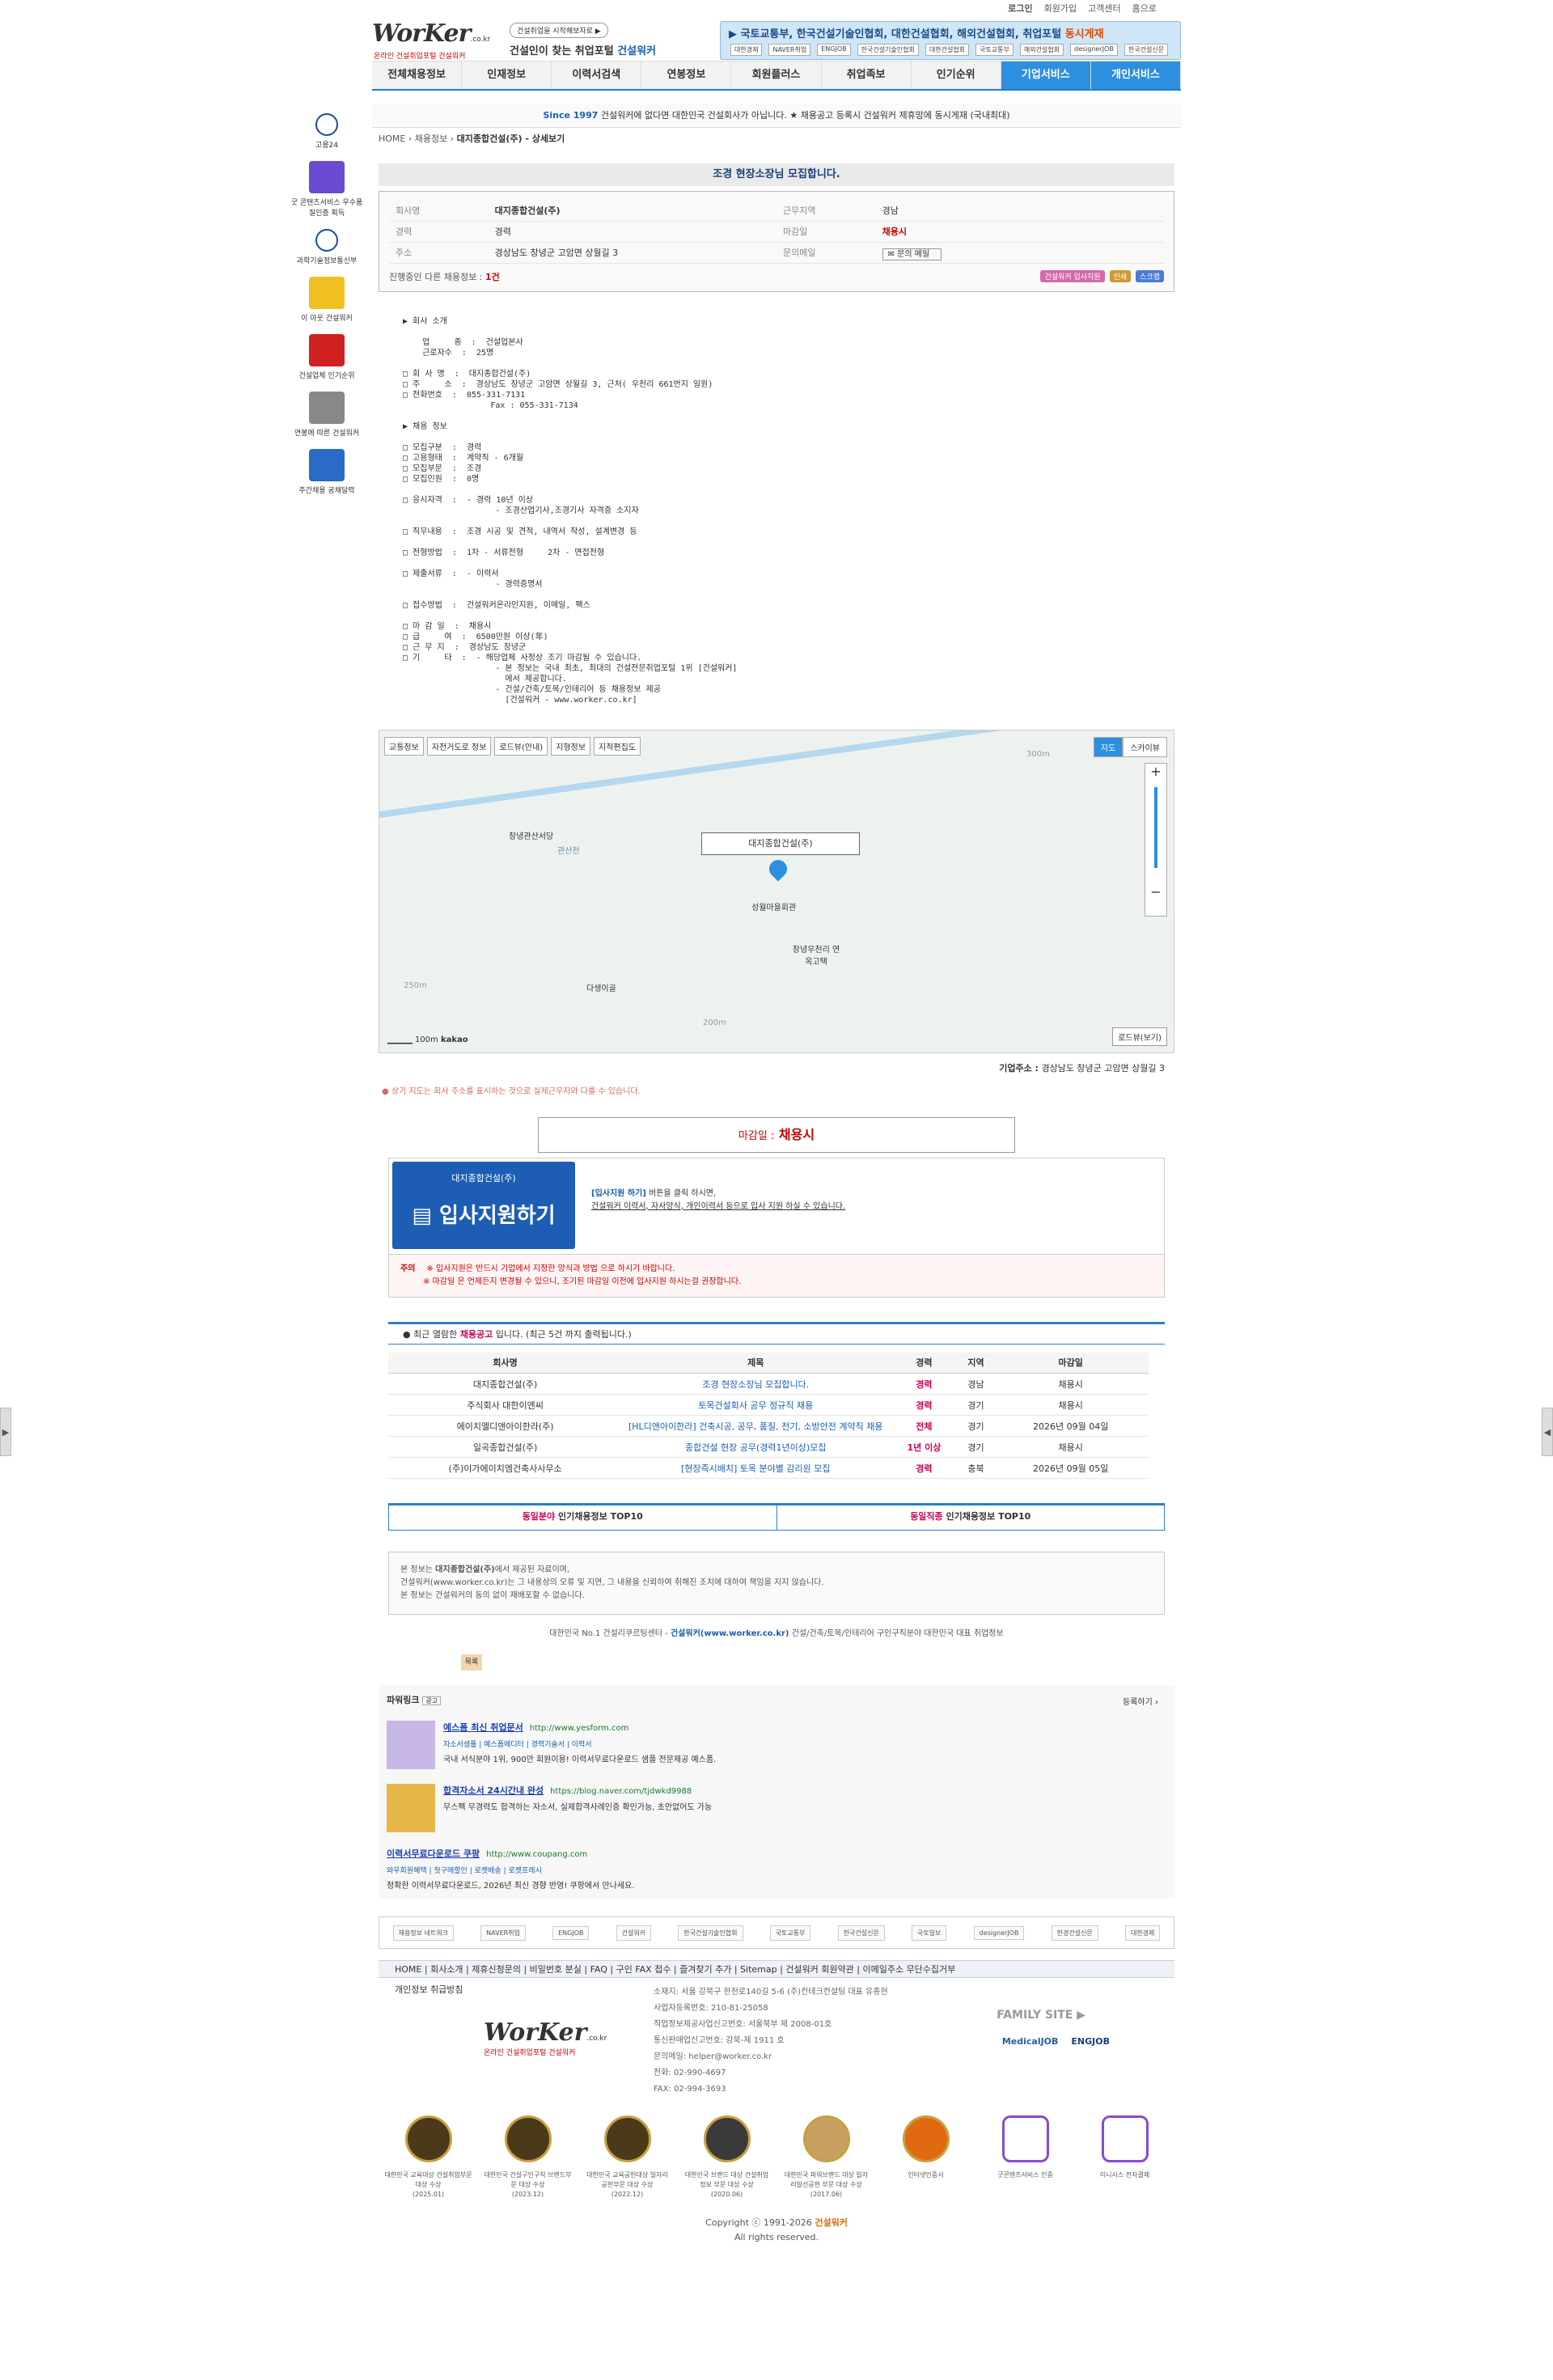  What do you see at coordinates (429, 1989) in the screenshot?
I see `privacy-link: 개인정보 취급방침` at bounding box center [429, 1989].